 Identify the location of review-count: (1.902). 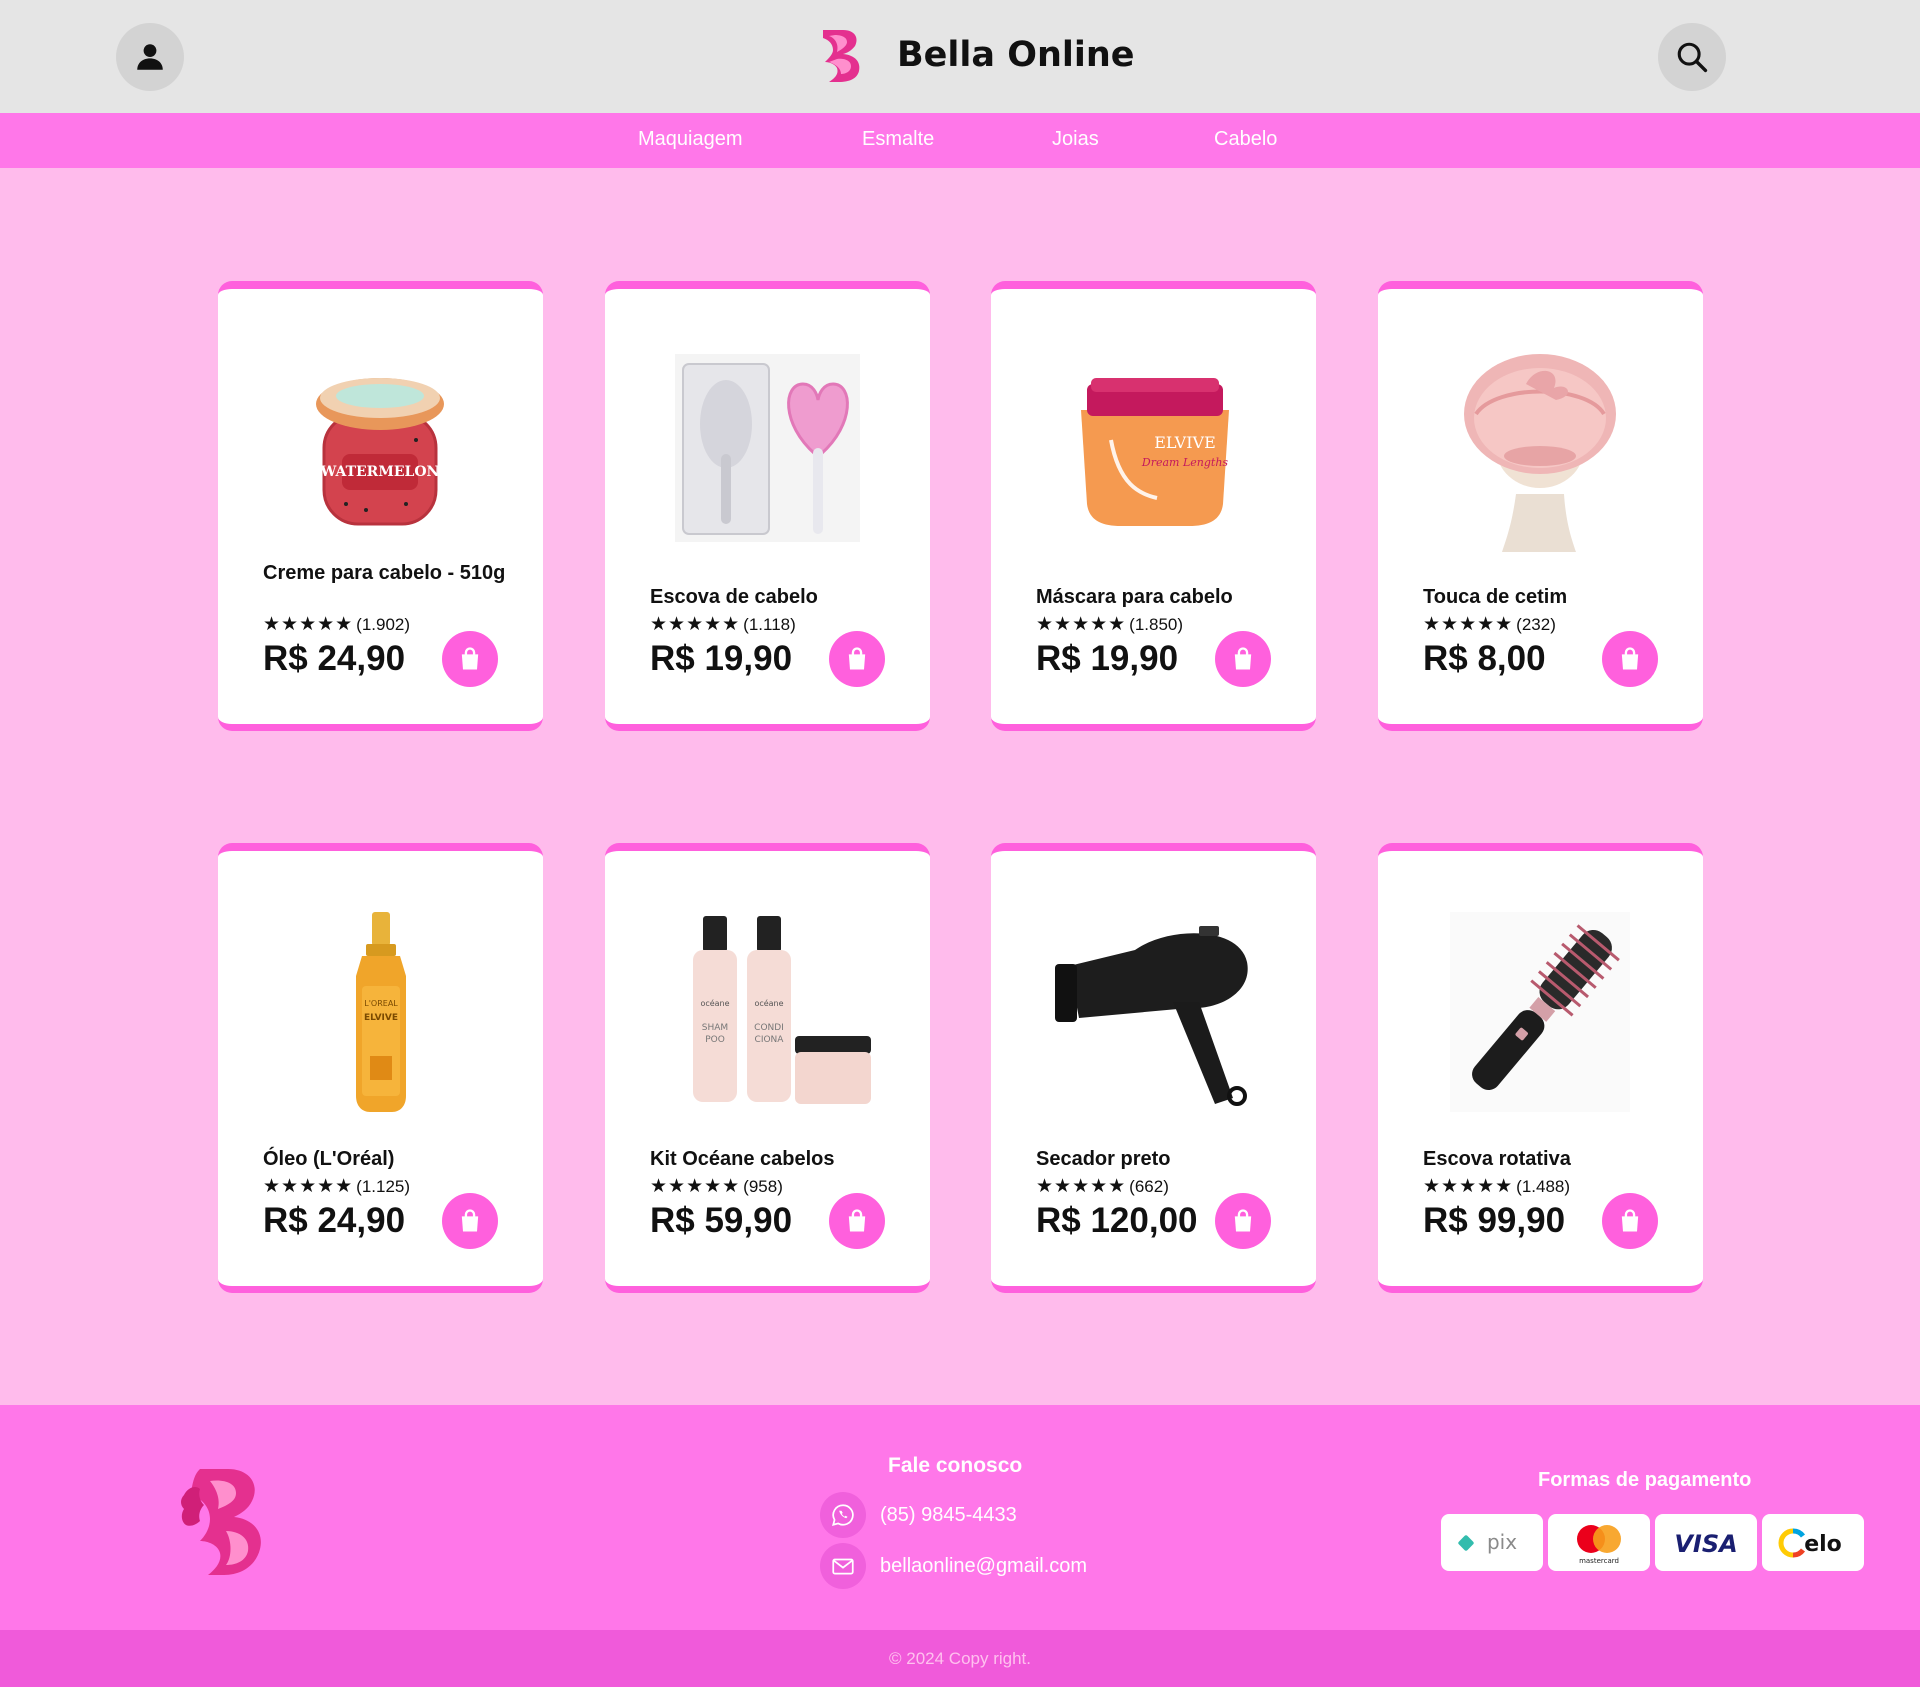
(383, 624).